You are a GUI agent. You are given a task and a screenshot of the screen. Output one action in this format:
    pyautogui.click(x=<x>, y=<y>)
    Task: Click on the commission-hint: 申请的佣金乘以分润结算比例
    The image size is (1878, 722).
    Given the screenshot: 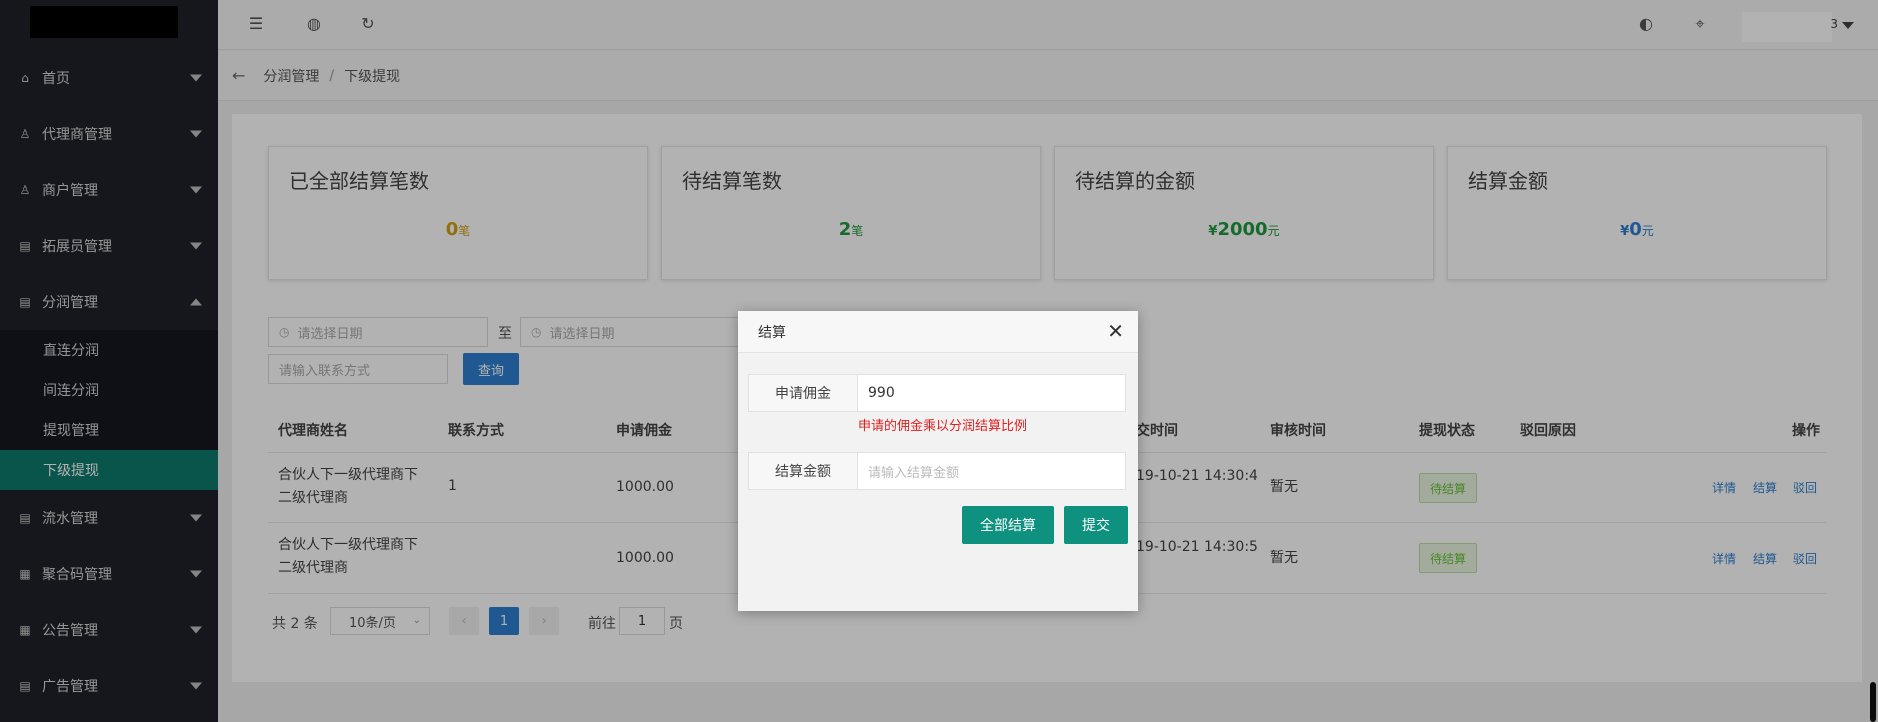 What is the action you would take?
    pyautogui.click(x=943, y=426)
    